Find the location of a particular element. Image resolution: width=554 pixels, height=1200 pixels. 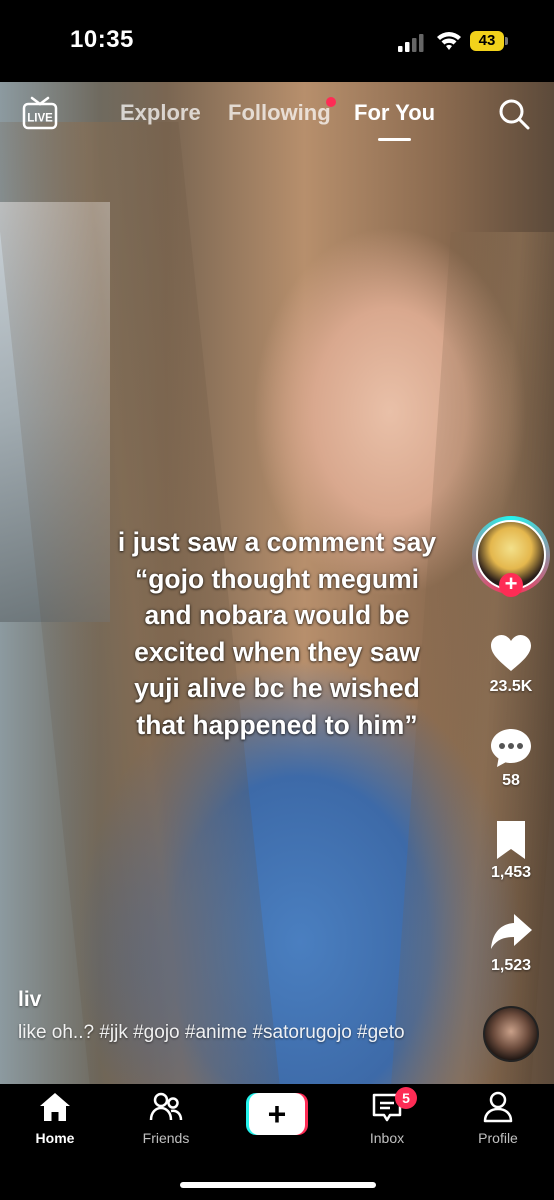

music-disc is located at coordinates (511, 1034).